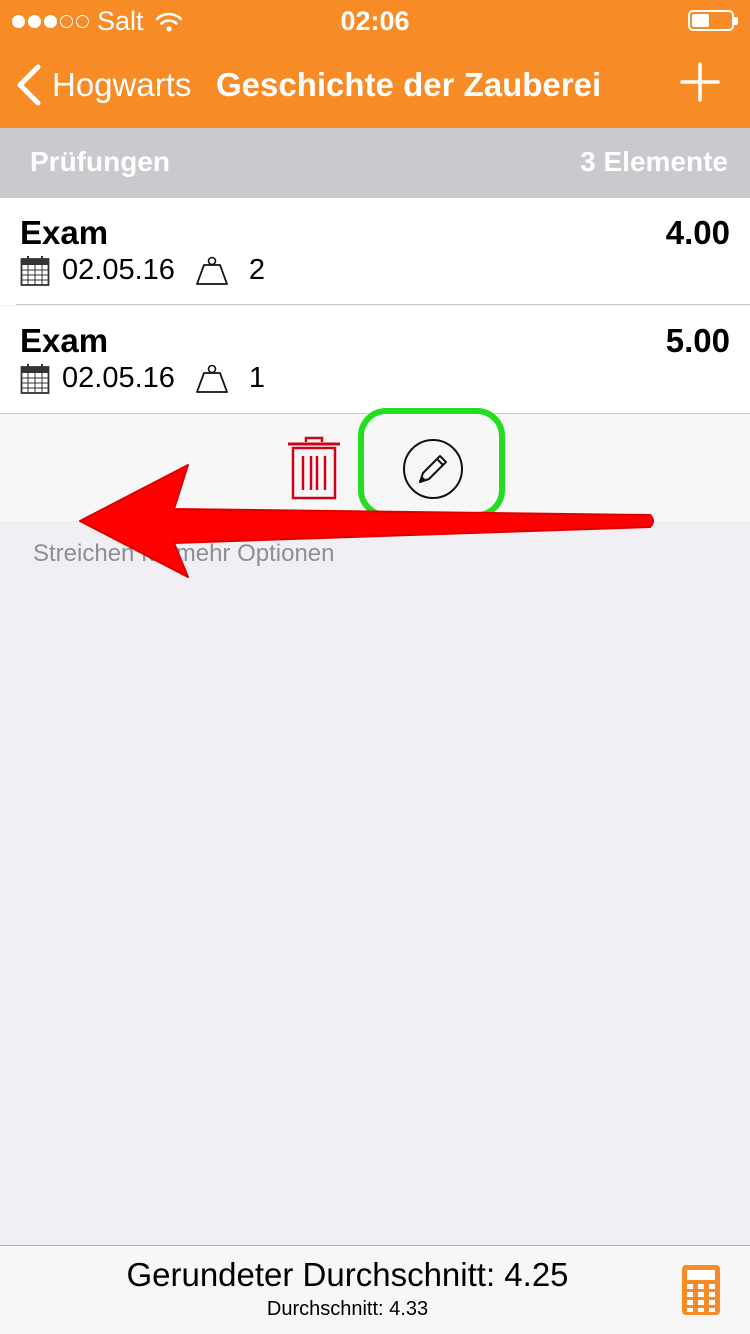 This screenshot has height=1334, width=750. Describe the element at coordinates (409, 84) in the screenshot. I see `page-title: Geschichte der Zauberei` at that location.